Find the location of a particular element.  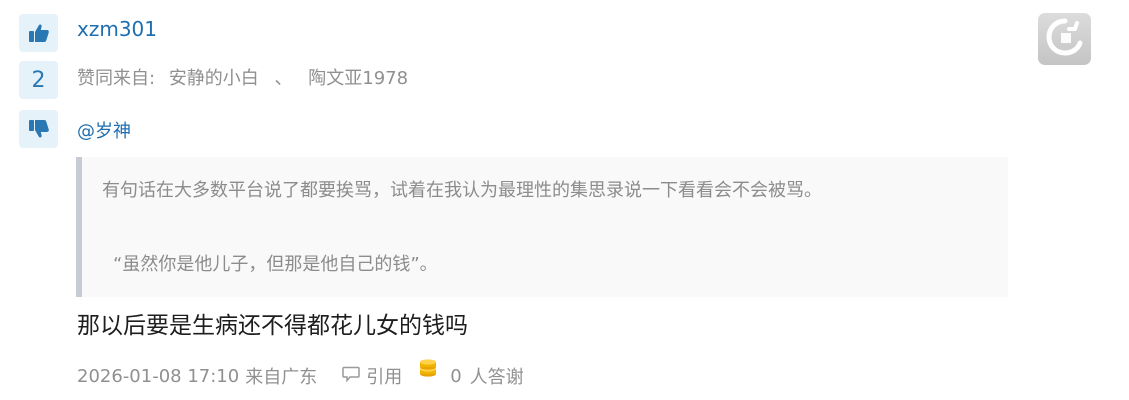

thumbs-down-icon is located at coordinates (39, 129).